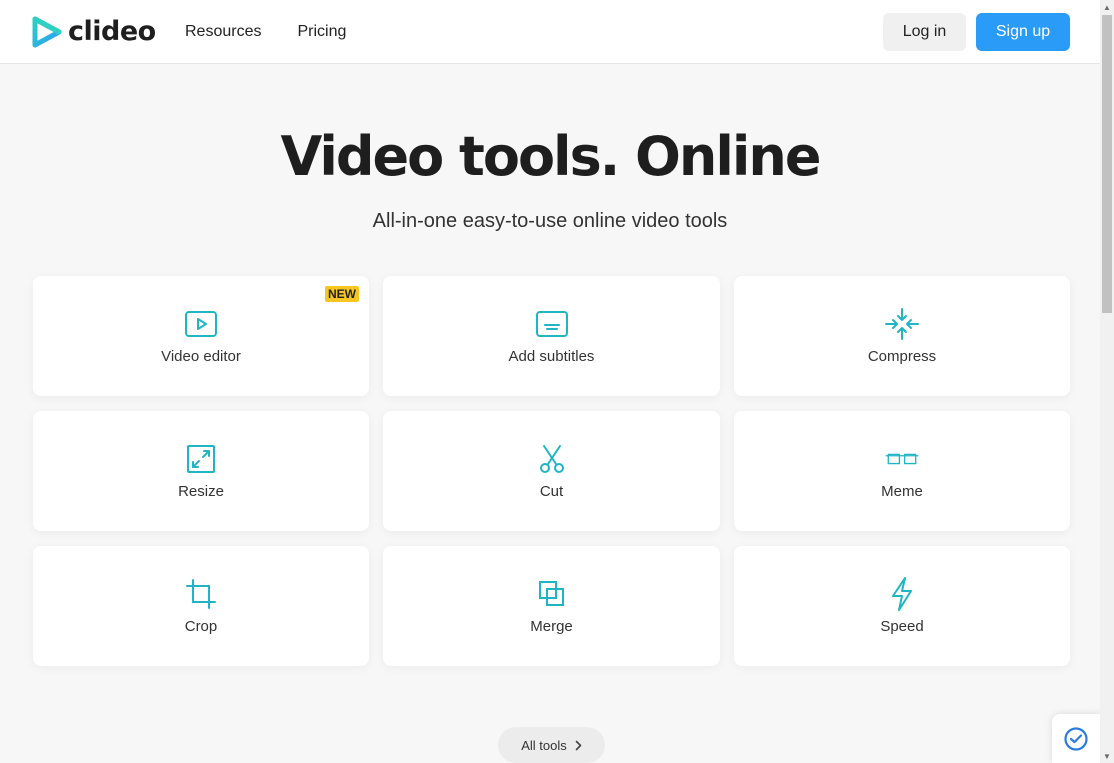 Image resolution: width=1114 pixels, height=763 pixels. I want to click on login-button: Log in, so click(924, 32).